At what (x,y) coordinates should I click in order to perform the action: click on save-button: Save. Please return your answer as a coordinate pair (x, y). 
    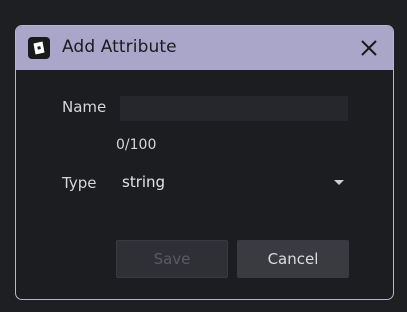
    Looking at the image, I should click on (172, 259).